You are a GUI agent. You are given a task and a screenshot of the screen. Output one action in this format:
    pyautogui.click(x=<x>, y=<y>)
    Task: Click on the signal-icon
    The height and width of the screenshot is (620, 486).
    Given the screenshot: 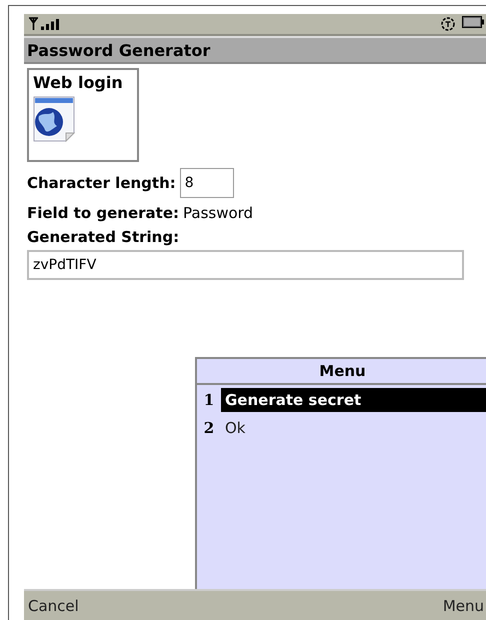 What is the action you would take?
    pyautogui.click(x=45, y=24)
    